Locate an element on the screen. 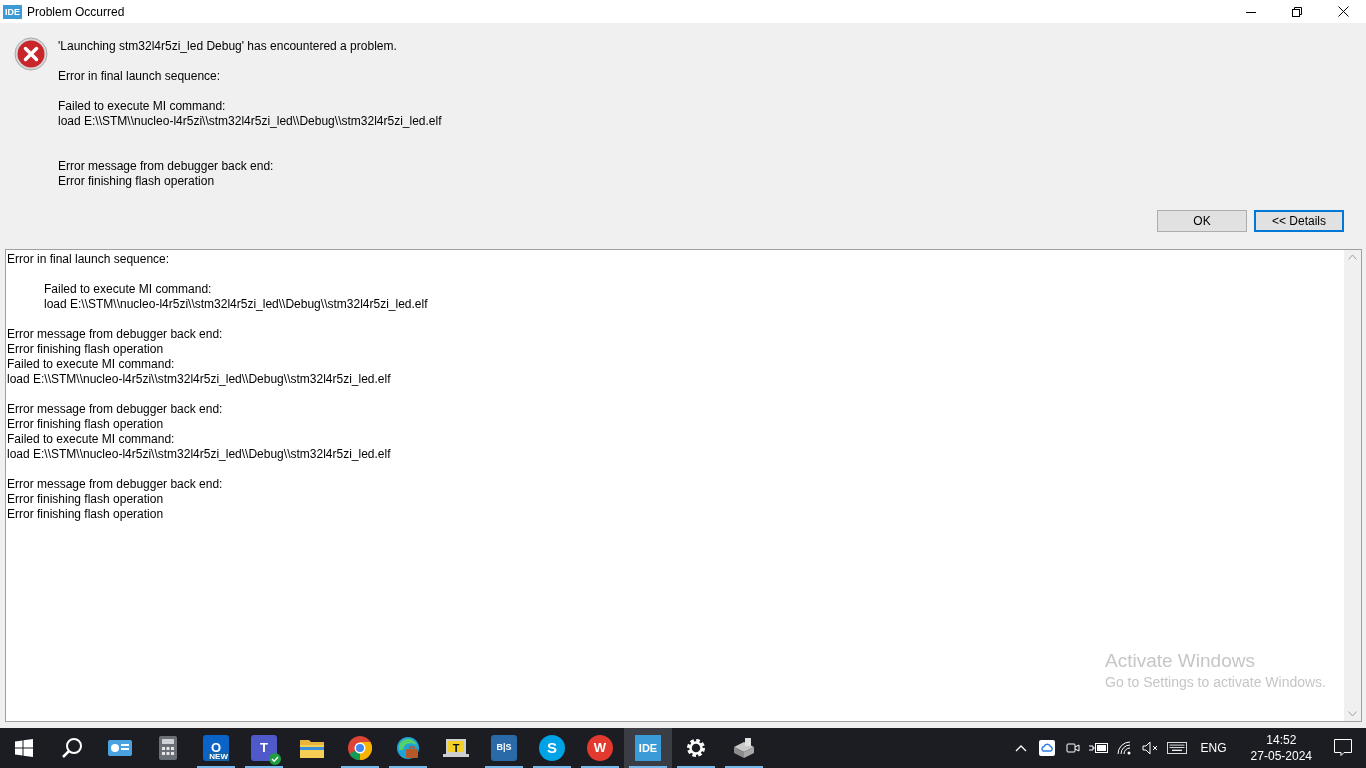 The height and width of the screenshot is (768, 1366). error-icon is located at coordinates (31, 54).